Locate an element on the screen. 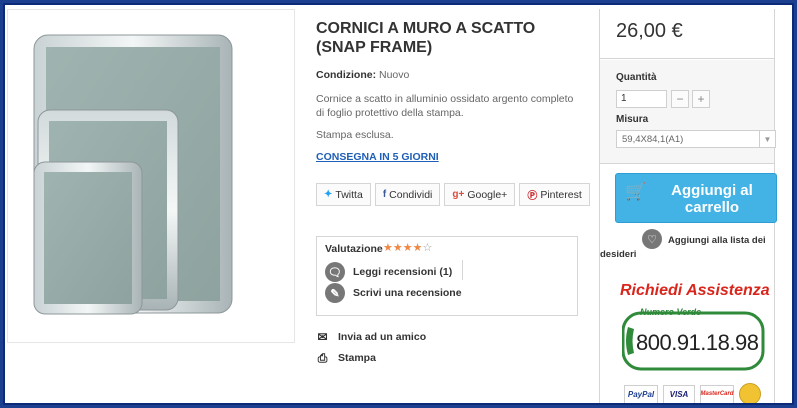  mastercard-logo: MasterCard is located at coordinates (717, 393).